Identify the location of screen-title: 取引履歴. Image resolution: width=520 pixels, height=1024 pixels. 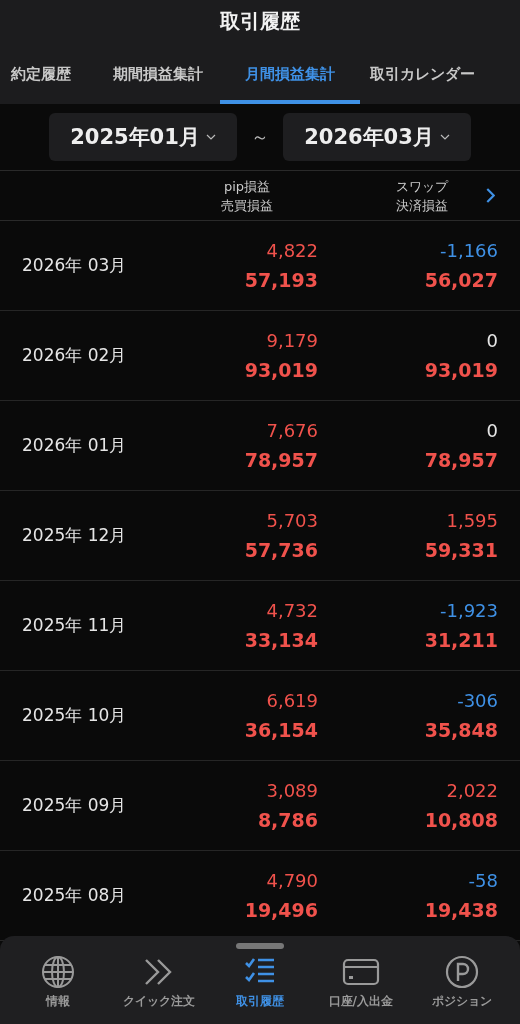
(260, 21).